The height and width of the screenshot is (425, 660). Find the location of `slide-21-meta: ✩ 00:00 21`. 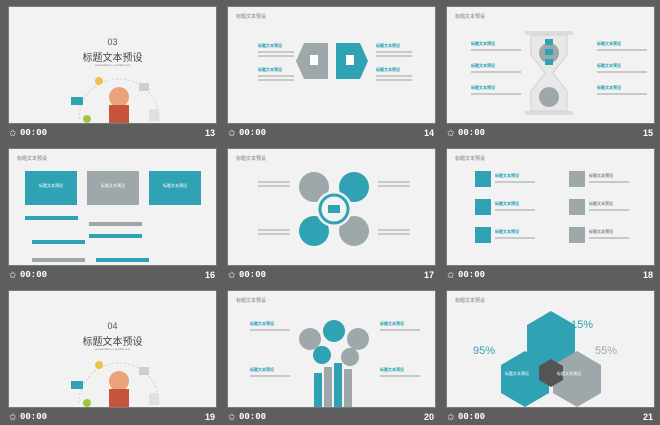

slide-21-meta: ✩ 00:00 21 is located at coordinates (550, 418).